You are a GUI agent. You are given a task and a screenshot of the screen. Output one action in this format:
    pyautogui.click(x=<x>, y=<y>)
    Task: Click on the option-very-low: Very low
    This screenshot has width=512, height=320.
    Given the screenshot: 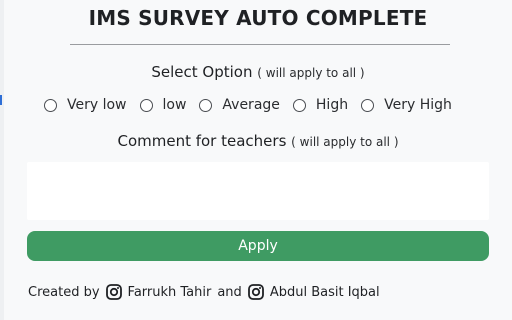 What is the action you would take?
    pyautogui.click(x=85, y=105)
    